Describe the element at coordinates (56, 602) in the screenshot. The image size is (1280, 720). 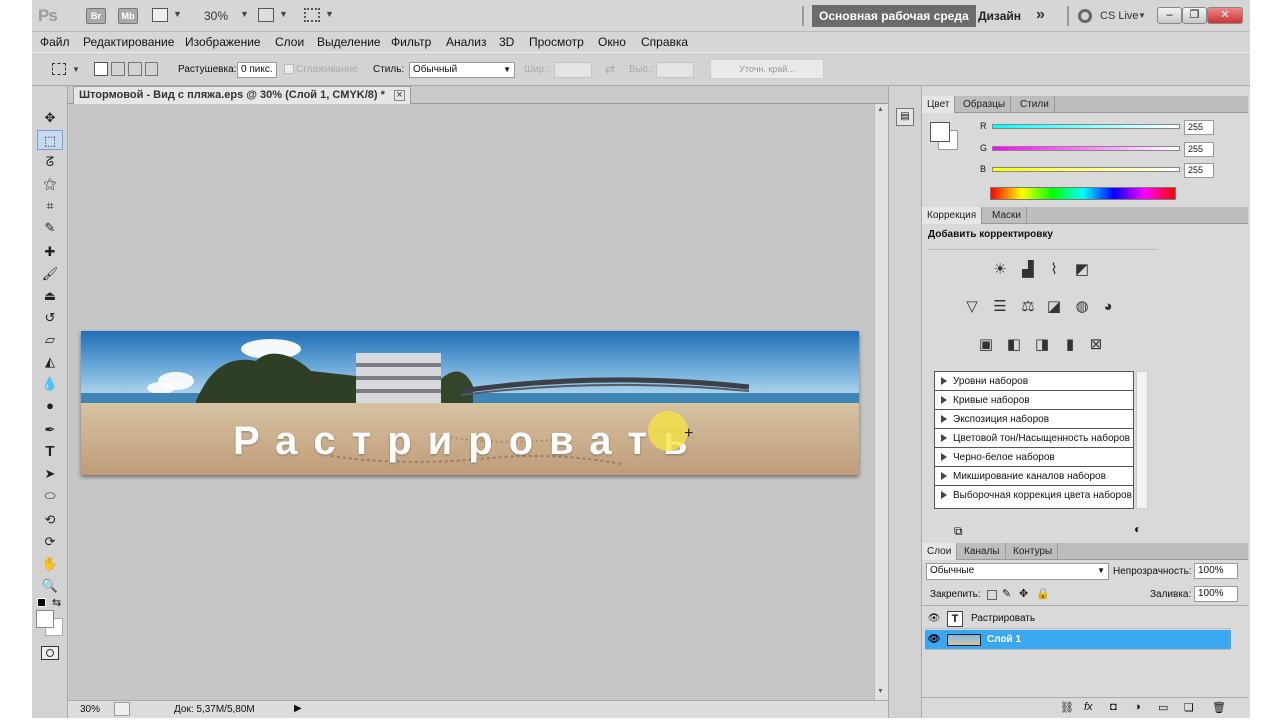
I see `swap-colors-icon: ⇆` at that location.